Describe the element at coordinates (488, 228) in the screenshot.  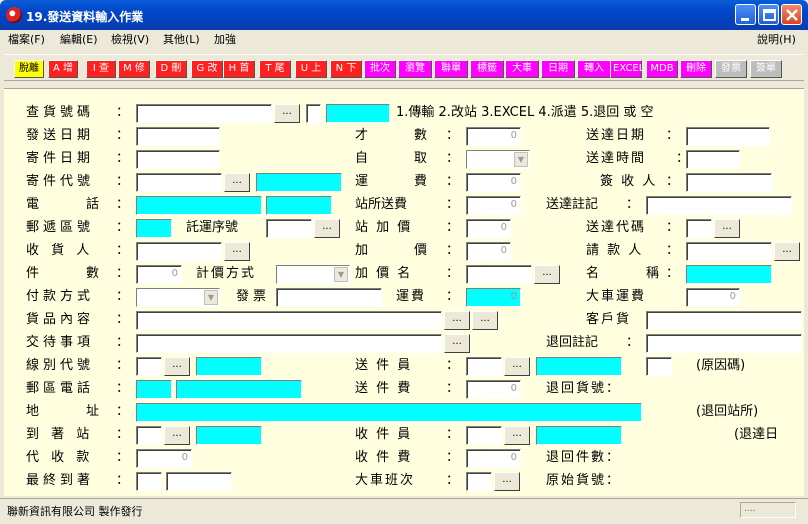
I see `station-add-input: 0` at that location.